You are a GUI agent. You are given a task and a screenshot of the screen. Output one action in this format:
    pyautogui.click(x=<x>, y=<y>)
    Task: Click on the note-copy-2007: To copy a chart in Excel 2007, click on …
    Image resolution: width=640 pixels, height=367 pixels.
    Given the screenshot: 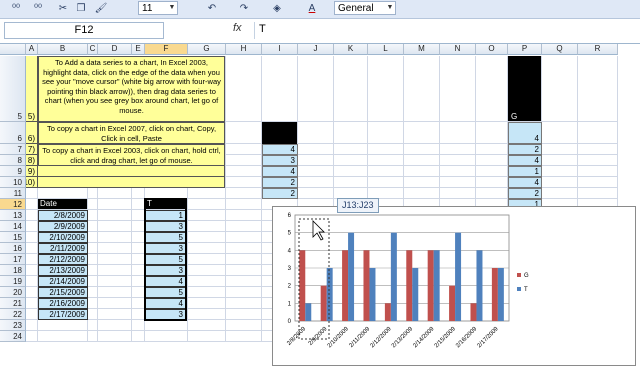 What is the action you would take?
    pyautogui.click(x=131, y=133)
    